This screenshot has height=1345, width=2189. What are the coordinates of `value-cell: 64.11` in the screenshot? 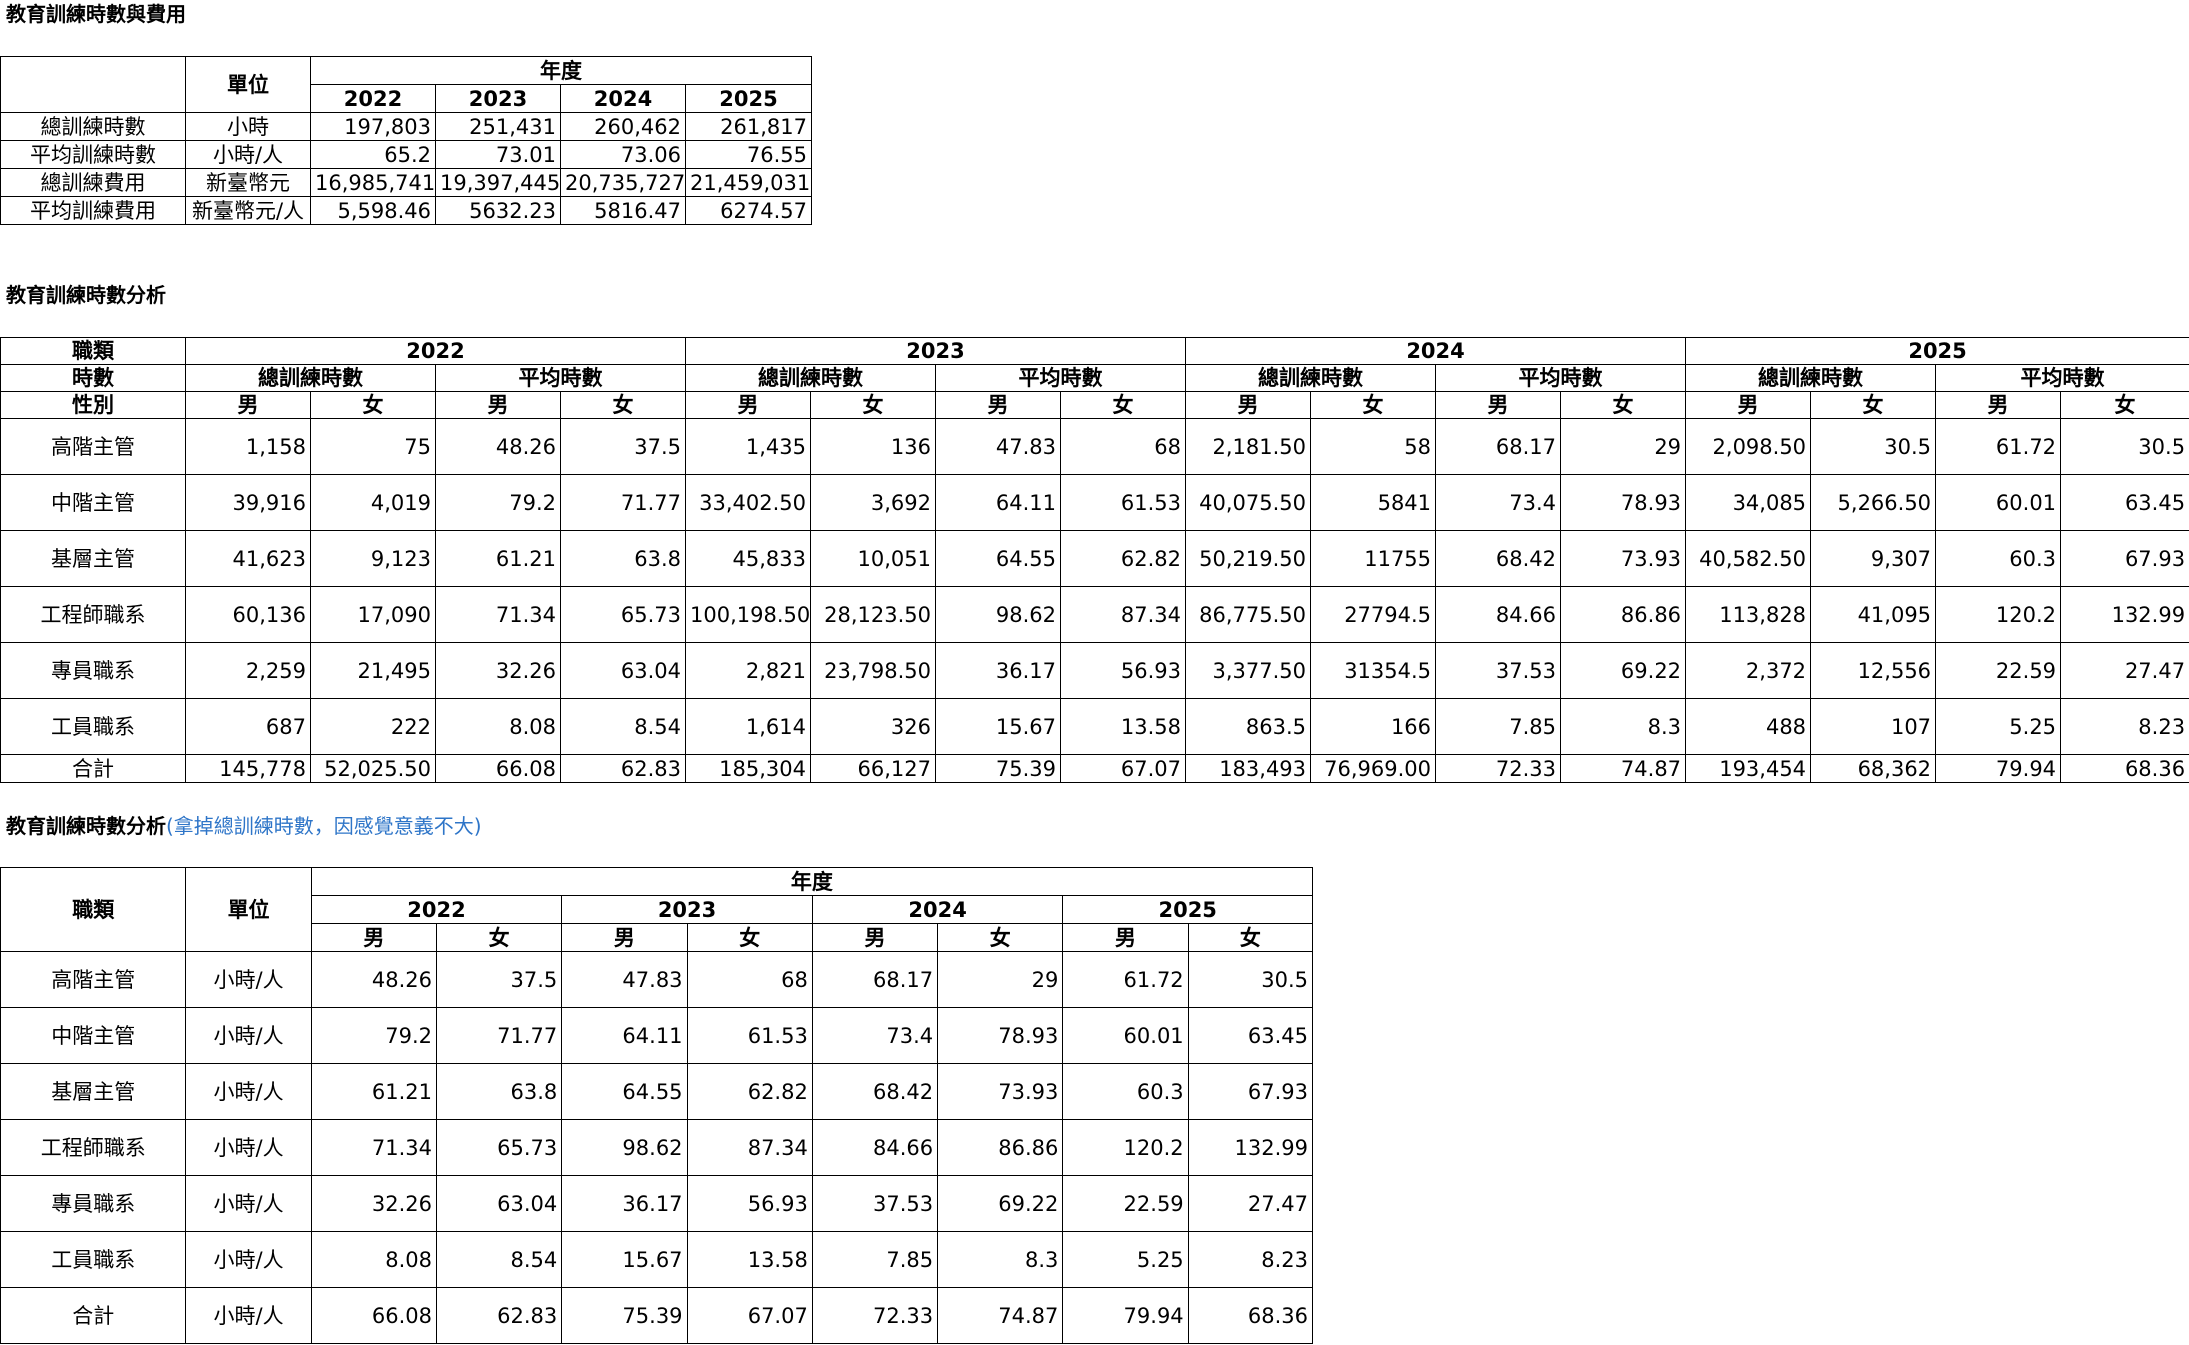 It's located at (624, 1035).